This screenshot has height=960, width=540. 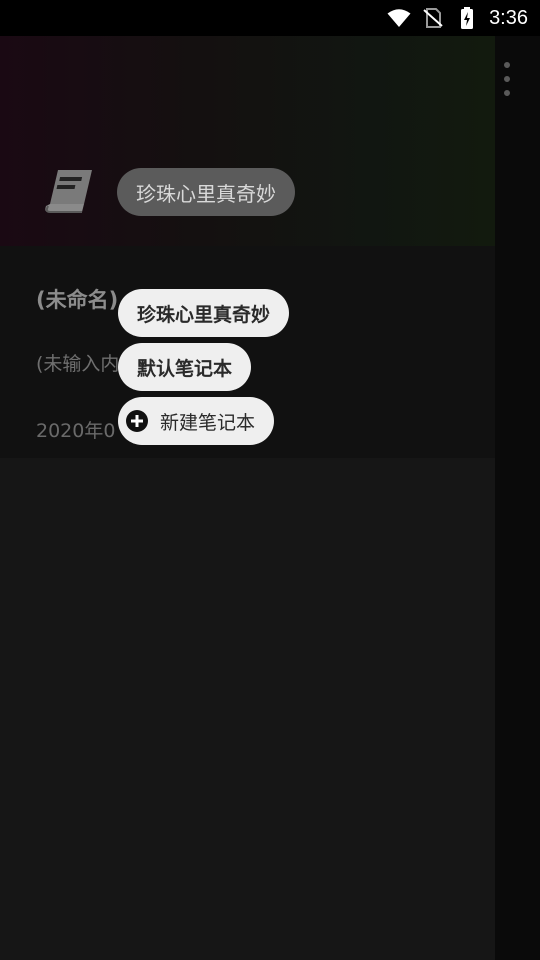 What do you see at coordinates (517, 498) in the screenshot?
I see `dimmed-side-area` at bounding box center [517, 498].